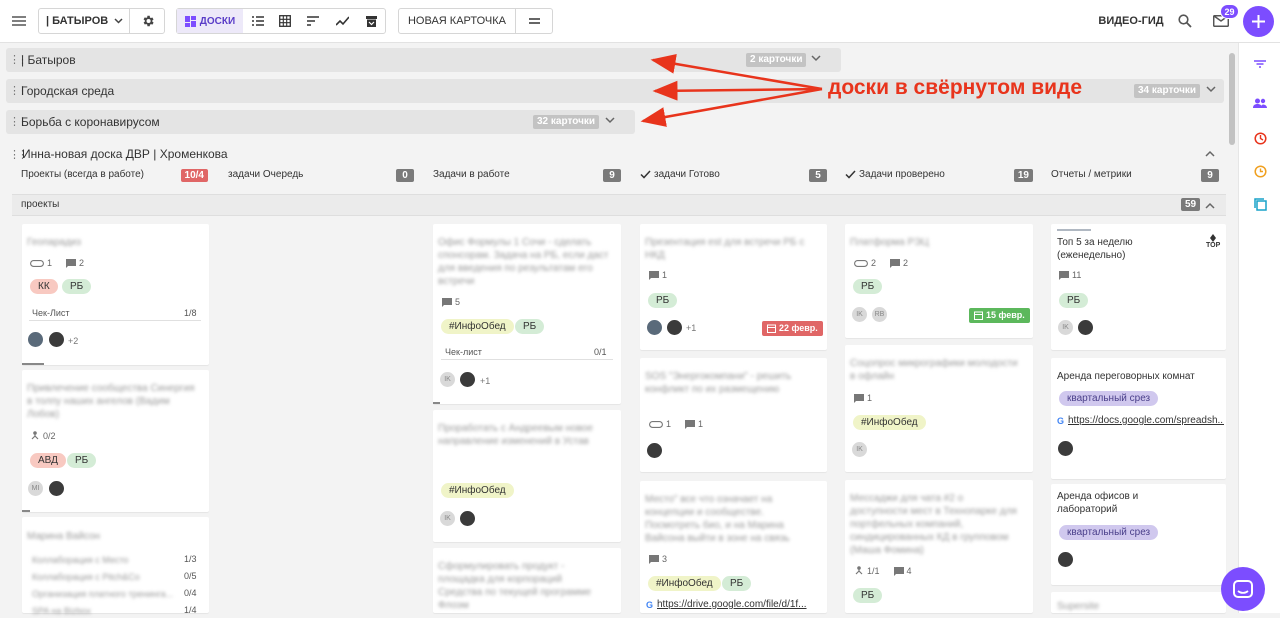  Describe the element at coordinates (190, 313) in the screenshot. I see `checklist-count: 1/8` at that location.